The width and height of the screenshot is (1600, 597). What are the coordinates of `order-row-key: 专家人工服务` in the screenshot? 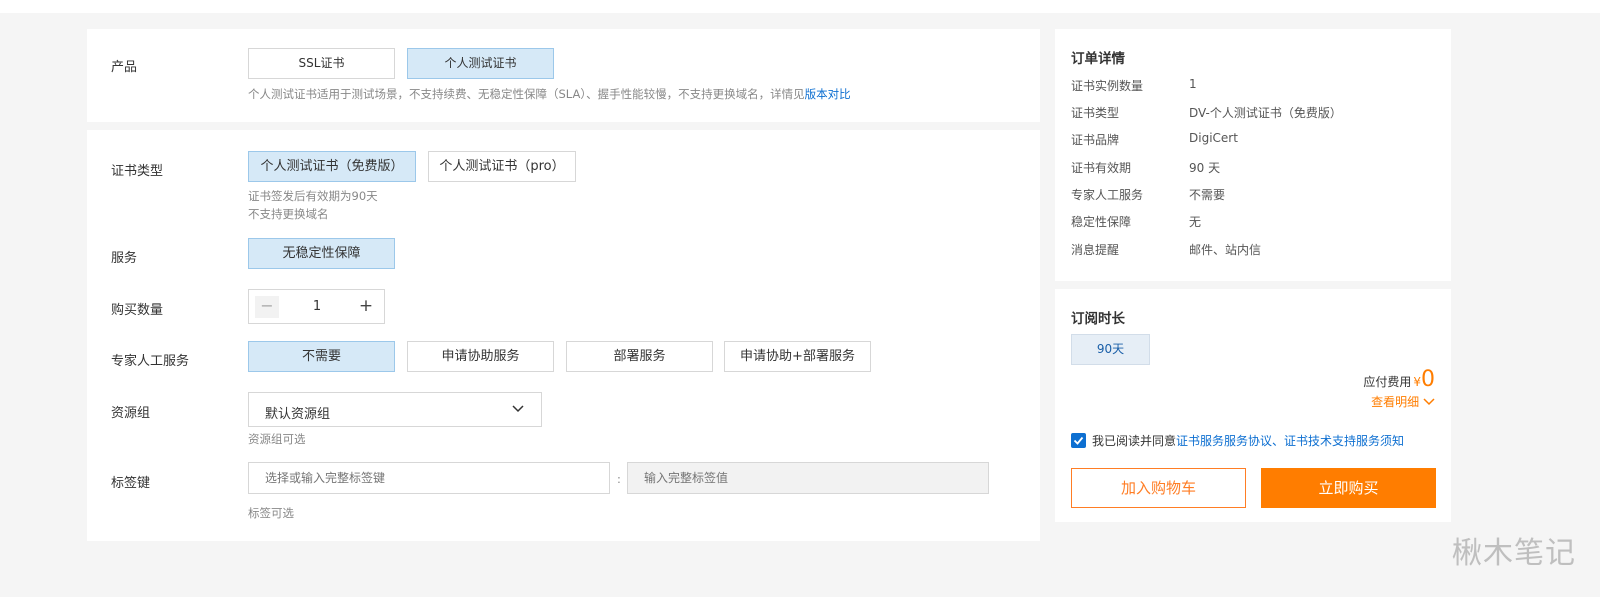 It's located at (1107, 195).